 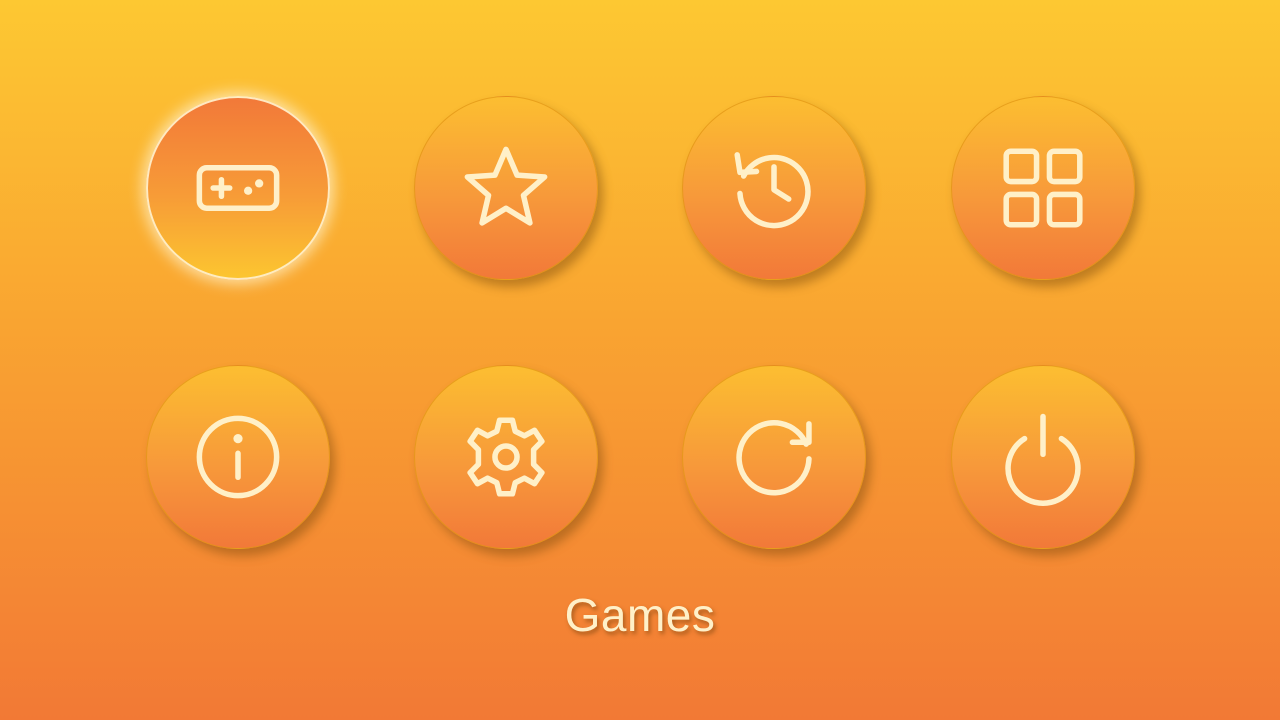 I want to click on favorites-button, so click(x=506, y=188).